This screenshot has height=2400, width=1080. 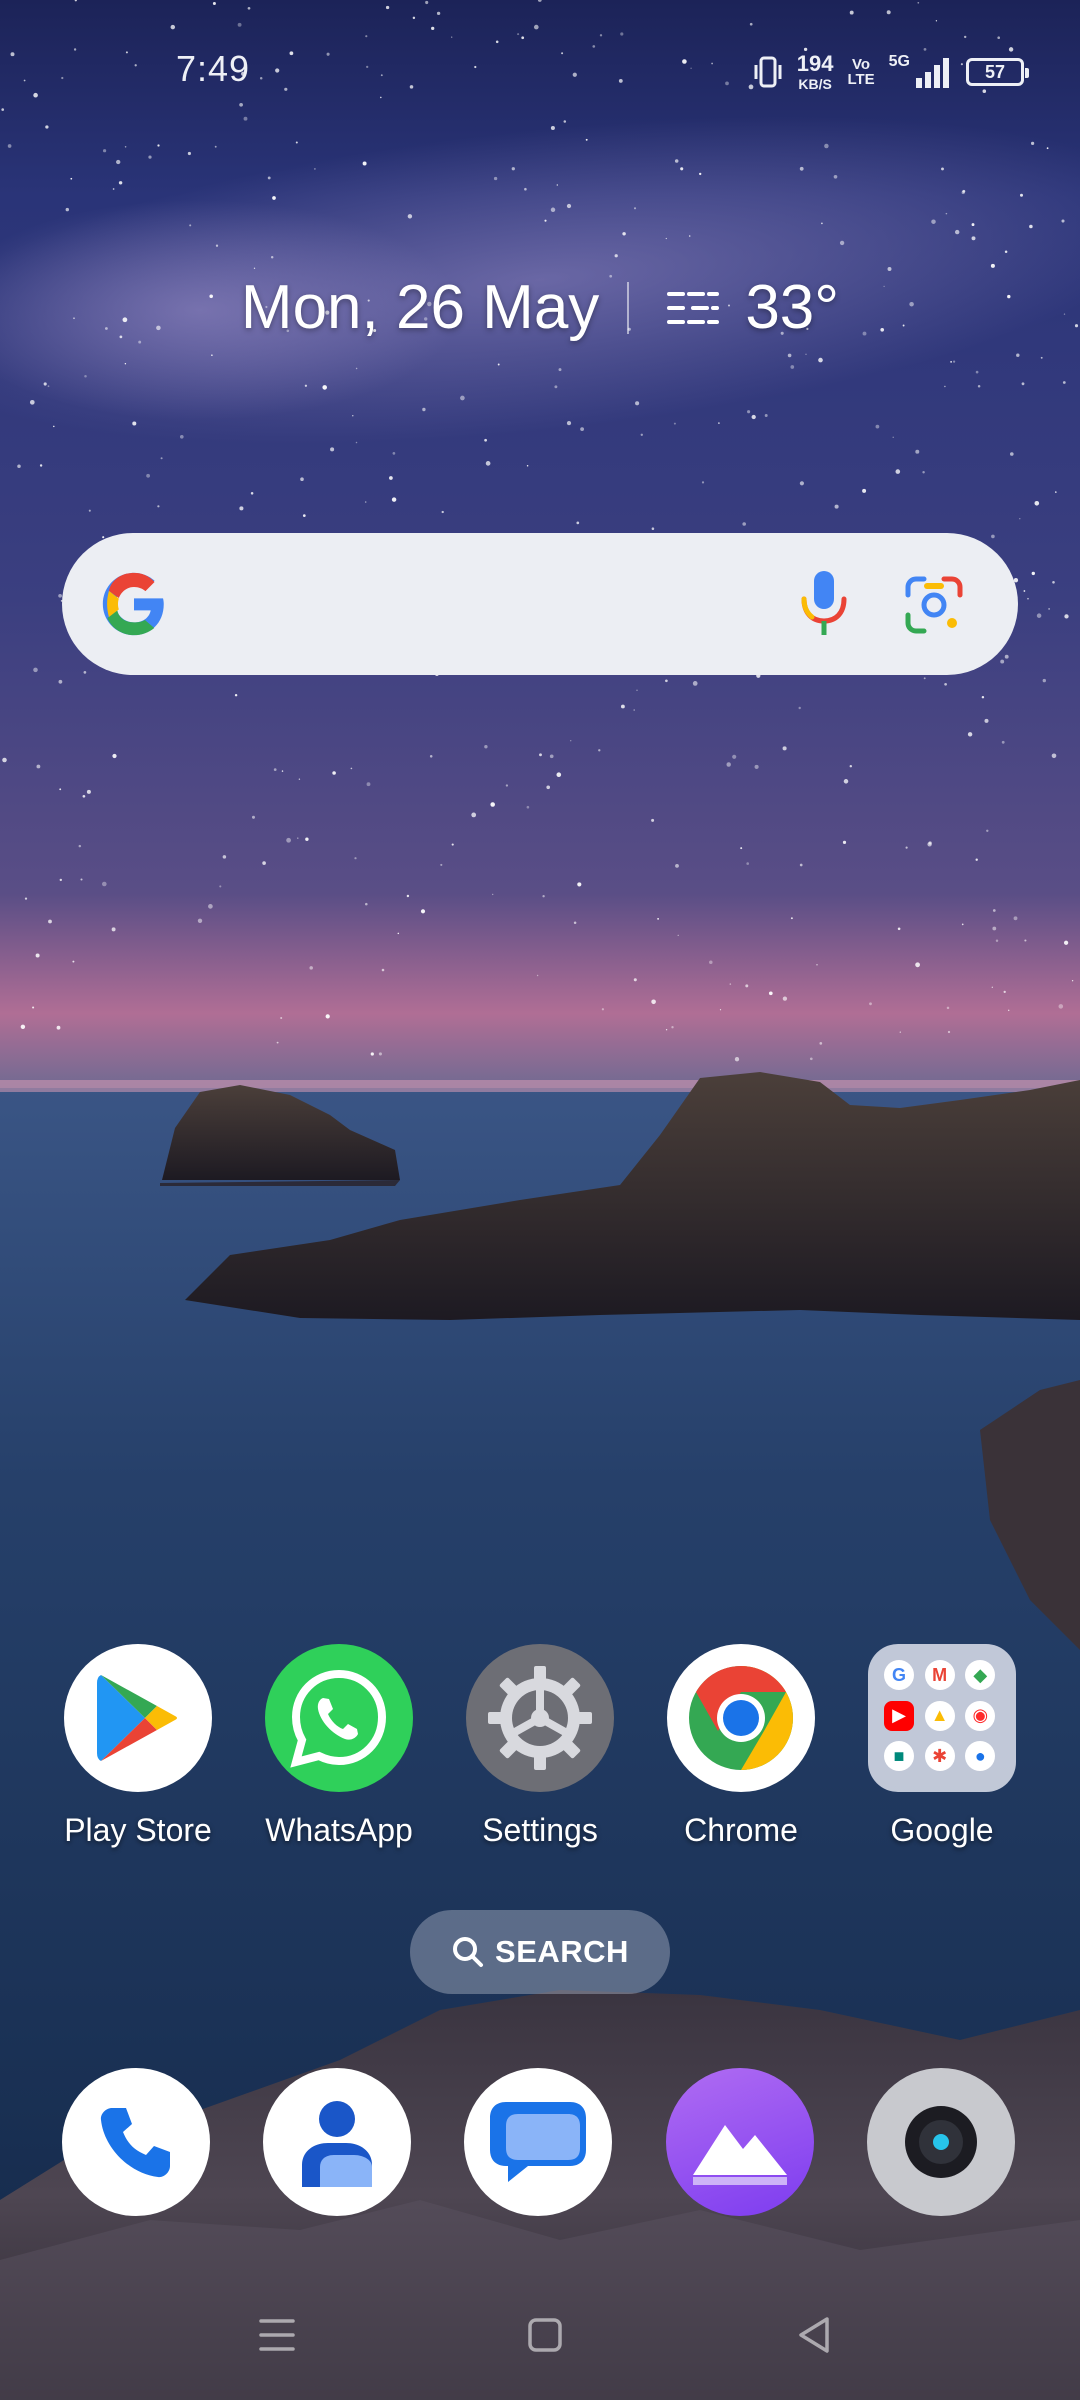 I want to click on app-play-store: Play Store, so click(x=138, y=1746).